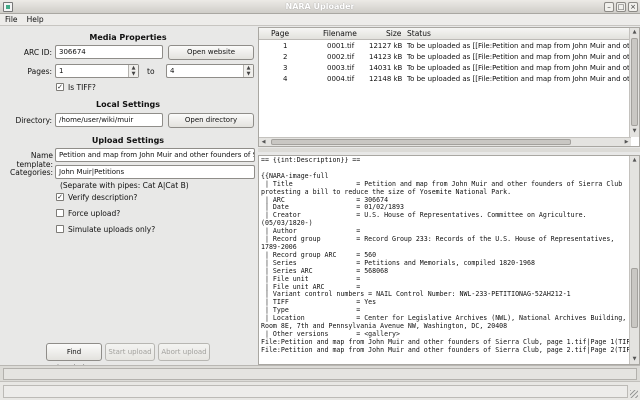  Describe the element at coordinates (155, 172) in the screenshot. I see `categories-input: John Muir|Petitions` at that location.